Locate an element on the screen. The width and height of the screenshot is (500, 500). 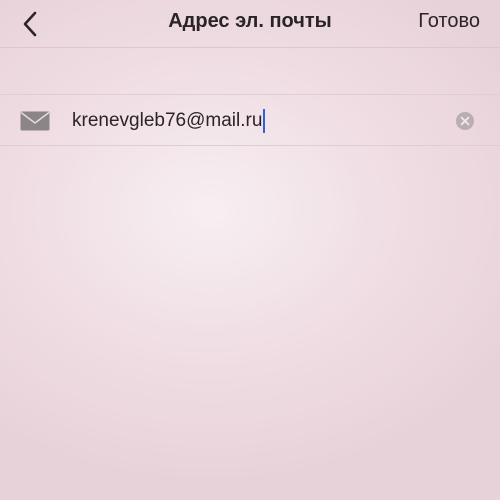
email-value: krenevgleb76@mail.ru is located at coordinates (167, 120).